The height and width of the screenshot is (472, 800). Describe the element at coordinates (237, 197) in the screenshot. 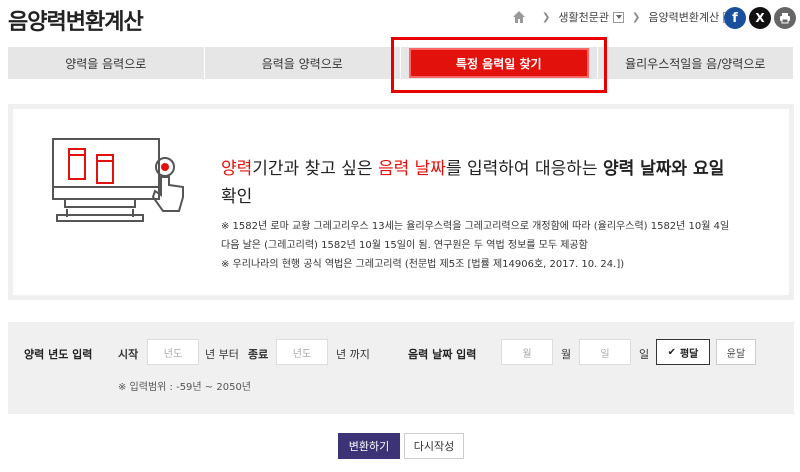

I see `headline-text: 확인` at that location.